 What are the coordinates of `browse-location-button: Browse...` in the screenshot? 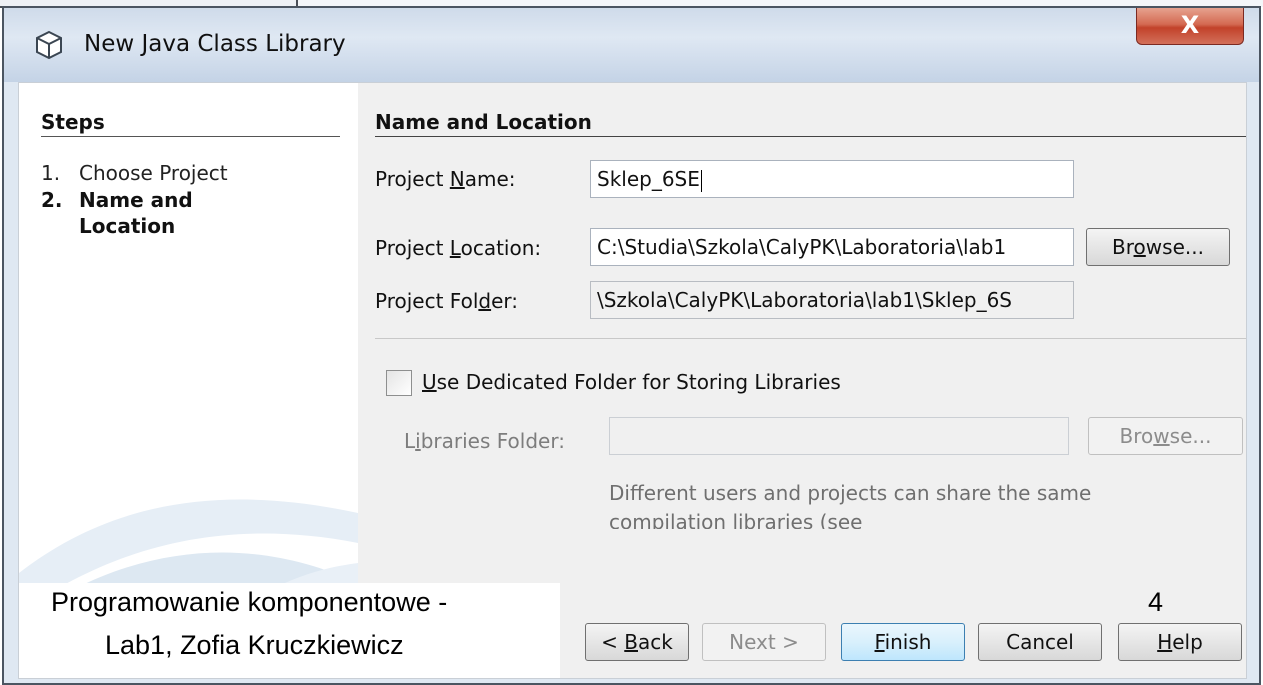 It's located at (1158, 247).